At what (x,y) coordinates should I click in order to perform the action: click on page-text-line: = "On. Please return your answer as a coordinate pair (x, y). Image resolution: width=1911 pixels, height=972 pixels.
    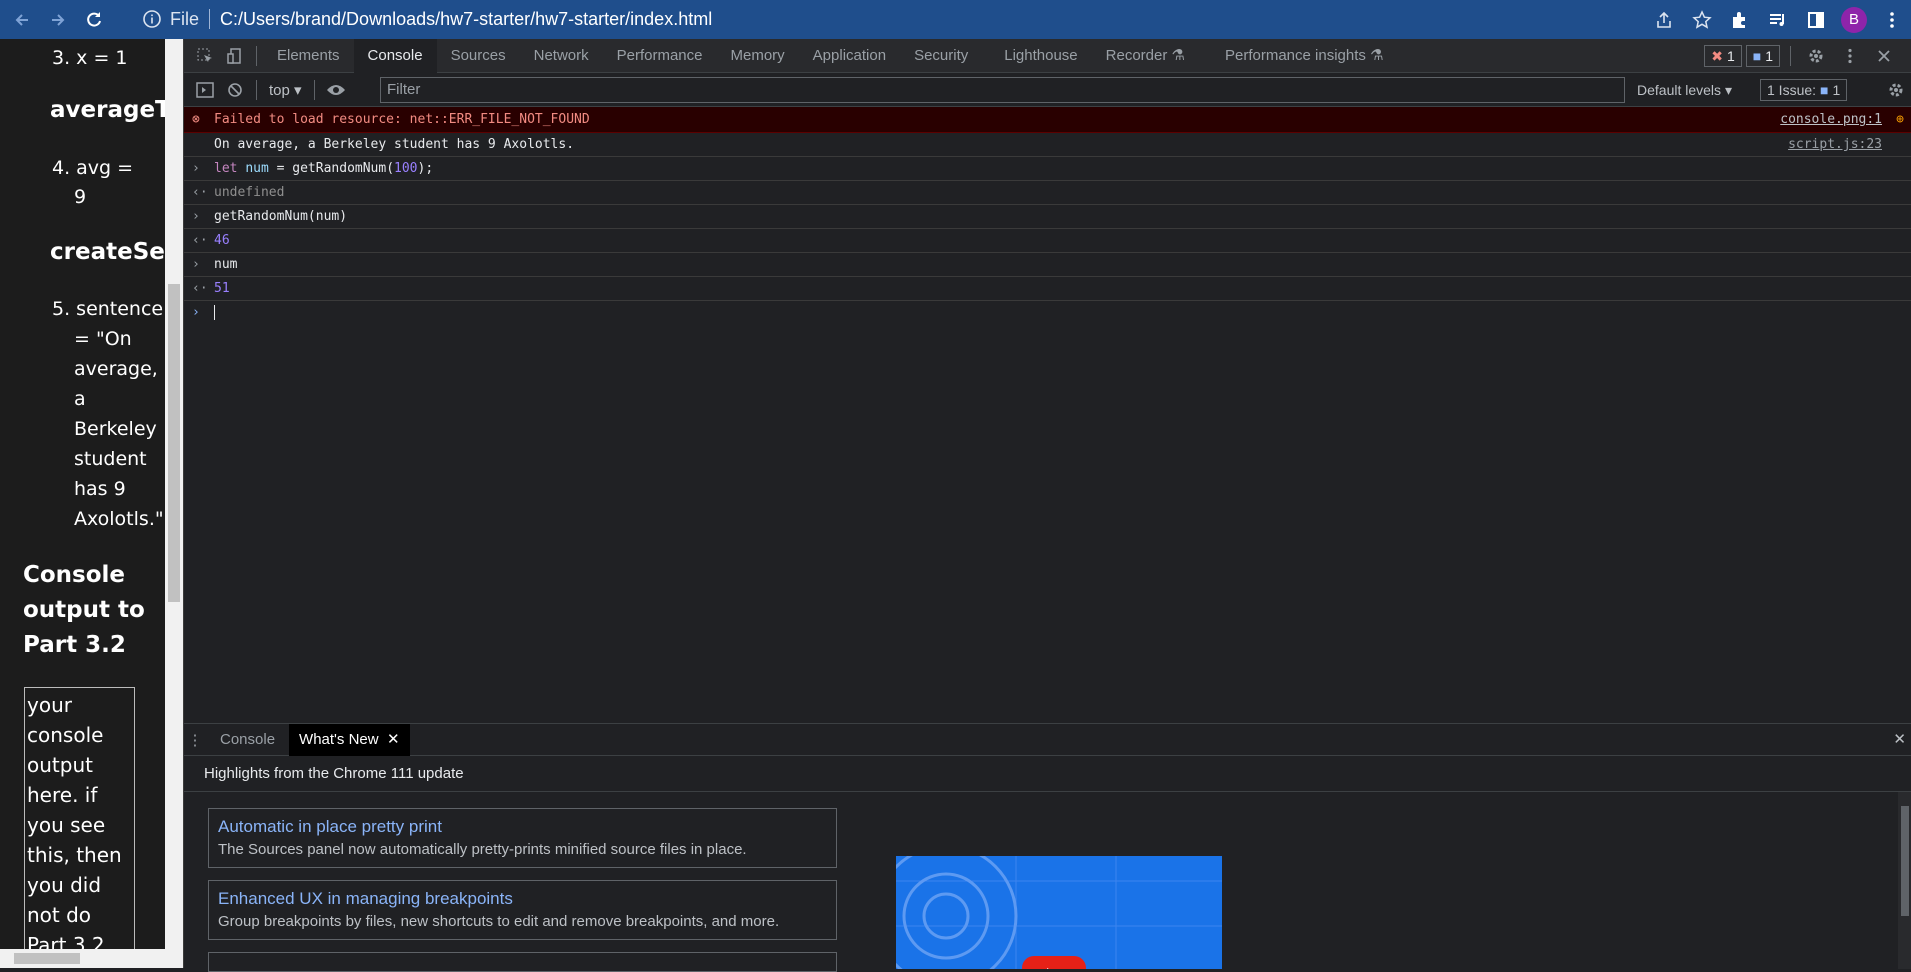
    Looking at the image, I should click on (103, 339).